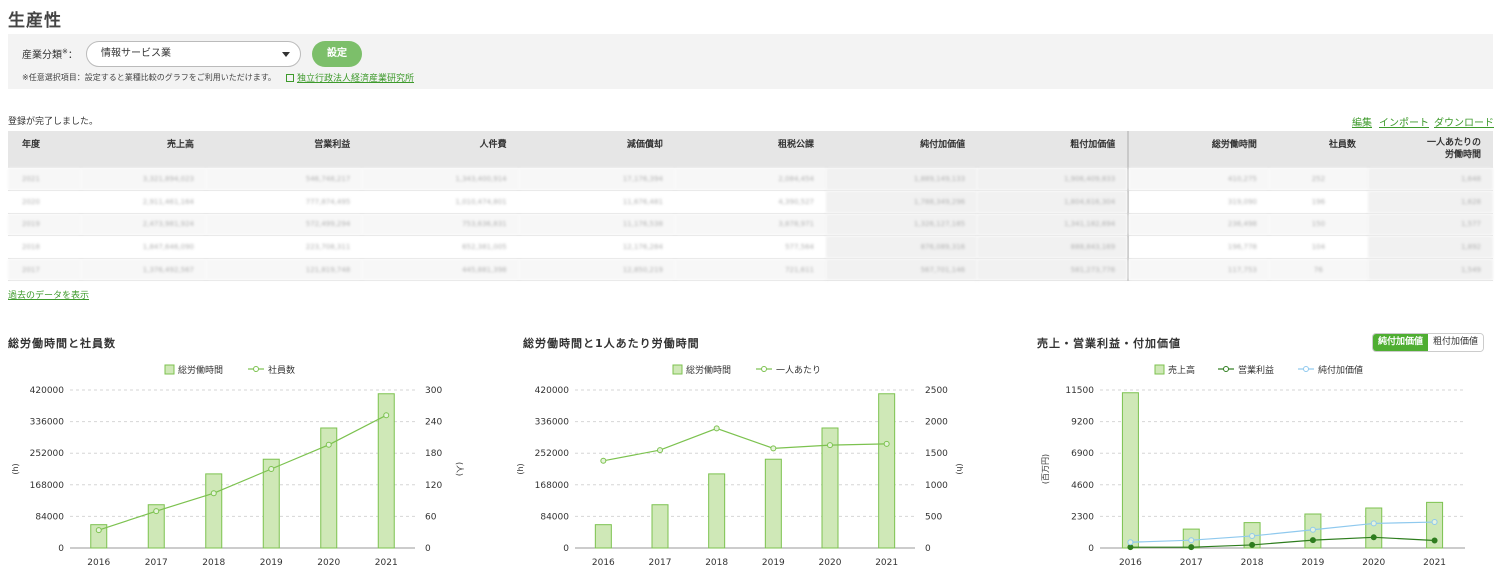  Describe the element at coordinates (1430, 247) in the screenshot. I see `table-cell: 1,892` at that location.